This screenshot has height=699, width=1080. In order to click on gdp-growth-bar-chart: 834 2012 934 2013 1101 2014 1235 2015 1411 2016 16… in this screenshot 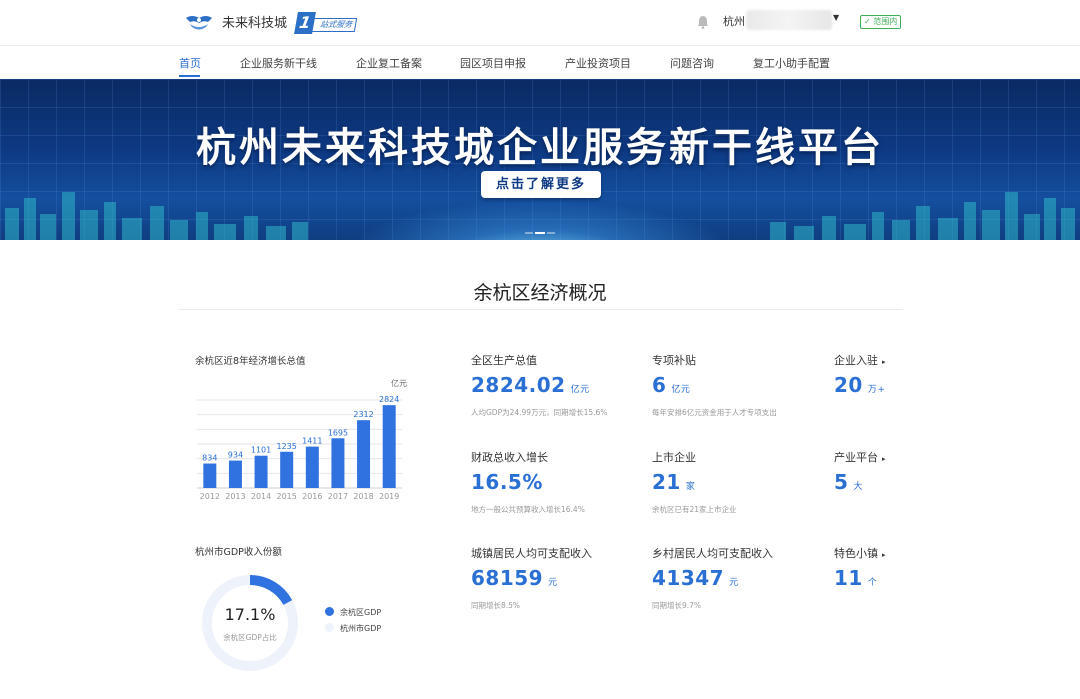, I will do `click(299, 448)`.